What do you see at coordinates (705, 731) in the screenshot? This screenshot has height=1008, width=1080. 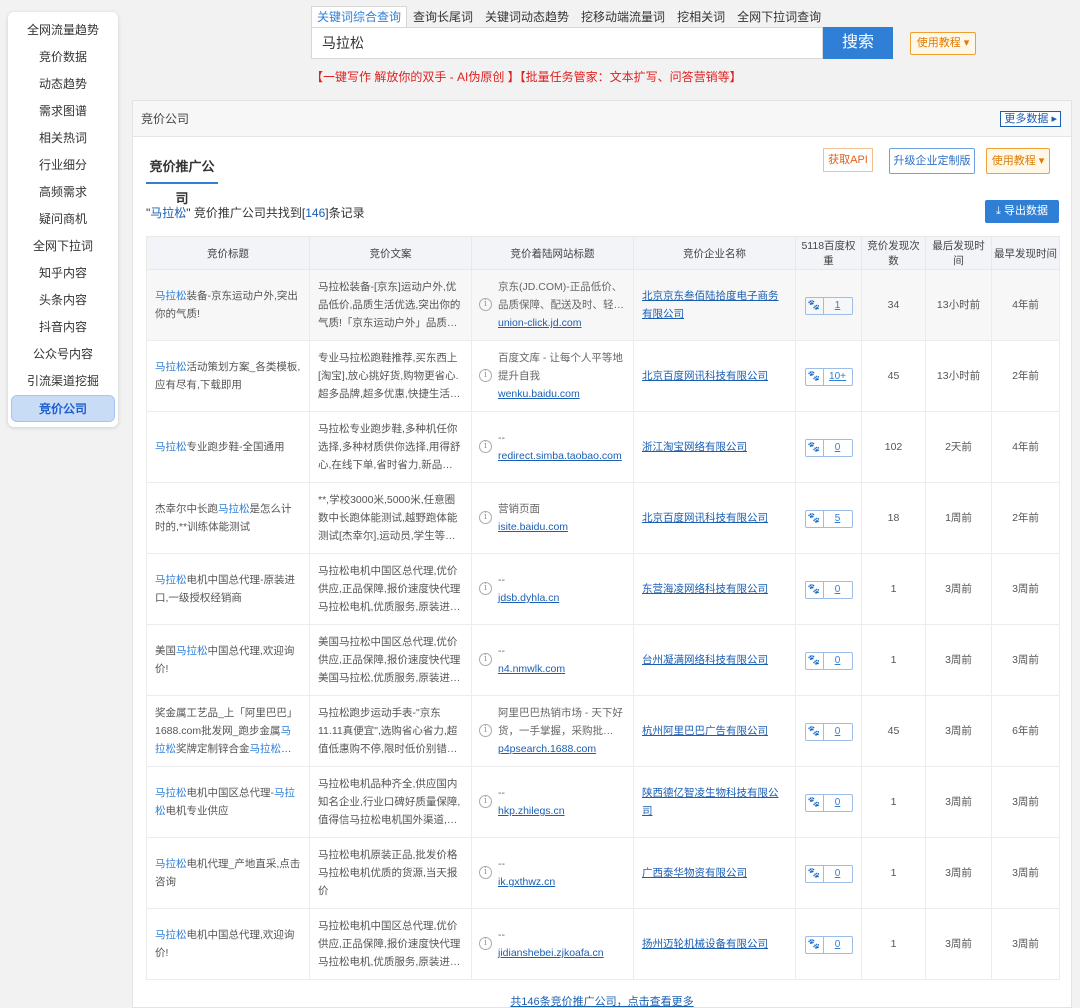 I see `company-link: 杭州阿里巴巴广告有限公司` at bounding box center [705, 731].